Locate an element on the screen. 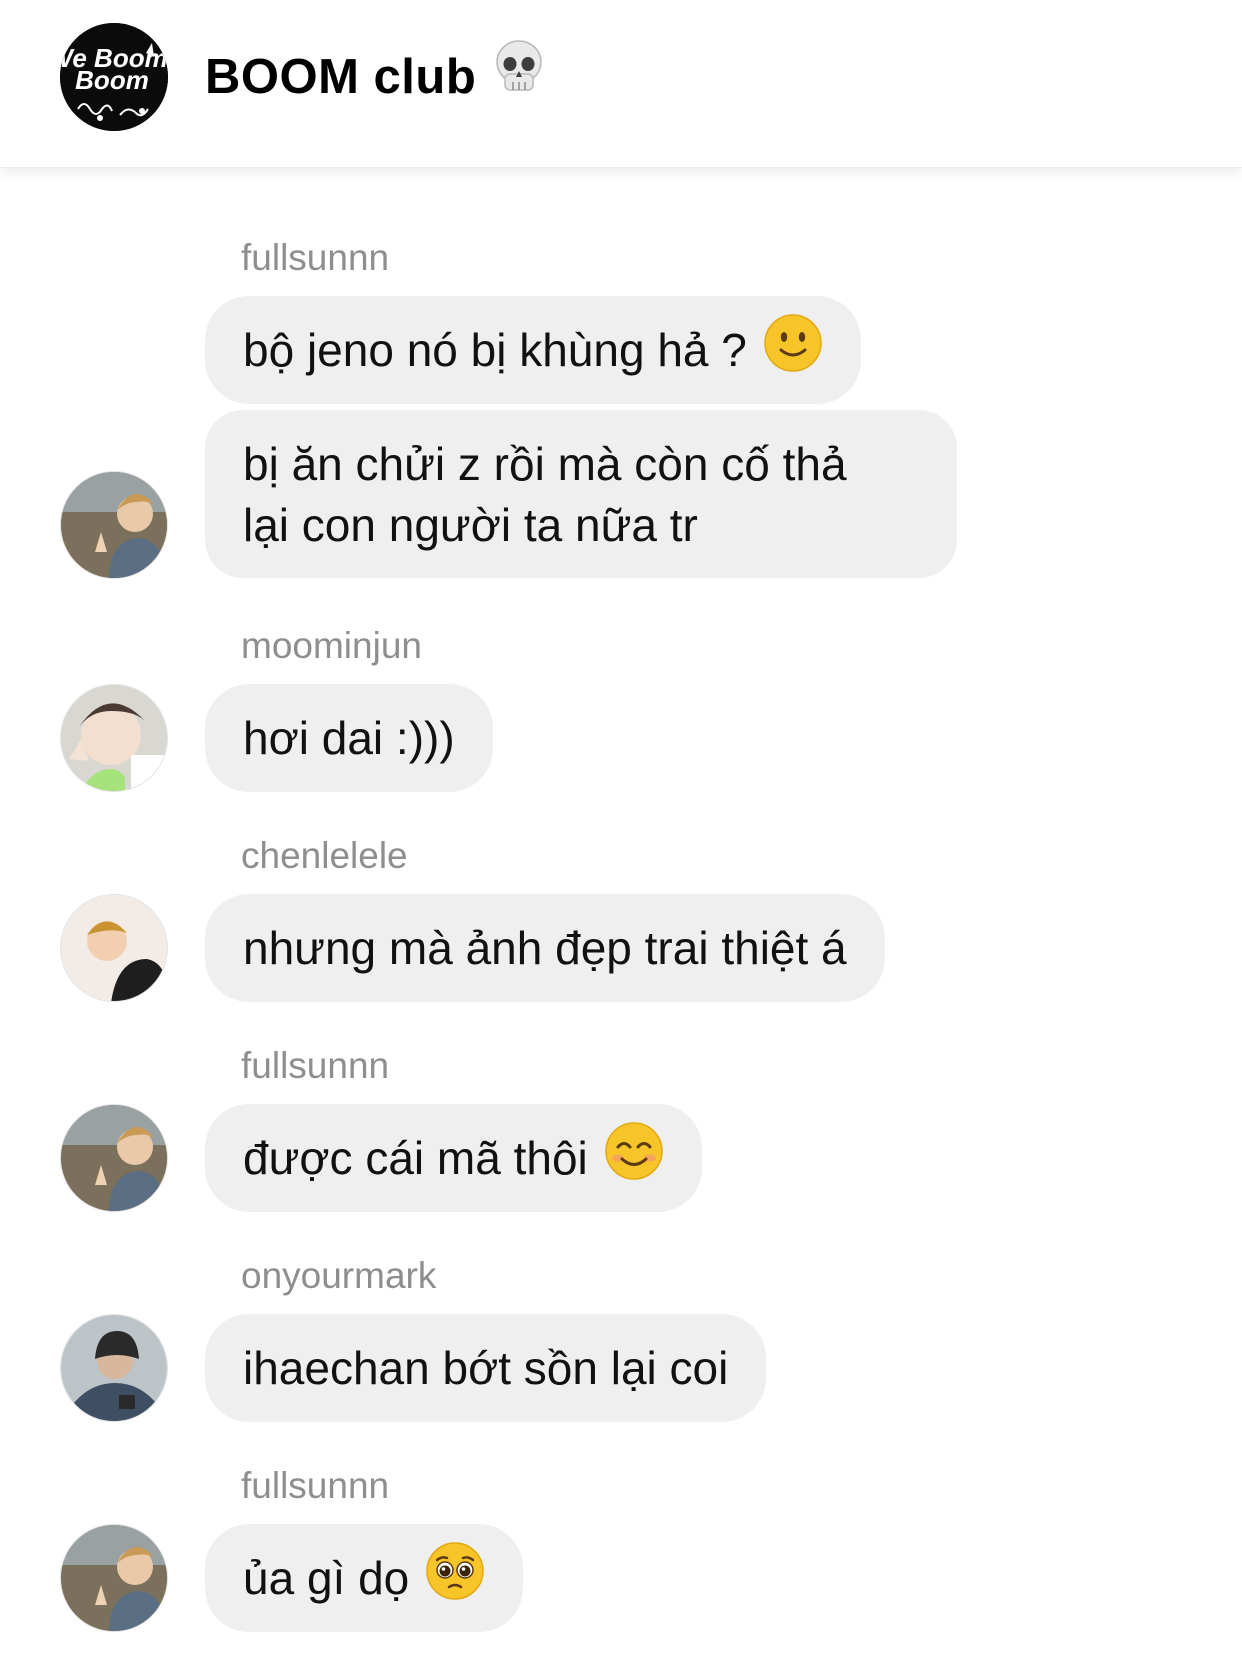 The height and width of the screenshot is (1663, 1242). message-bubble: nhưng mà ảnh đẹp trai thiệt á is located at coordinates (545, 948).